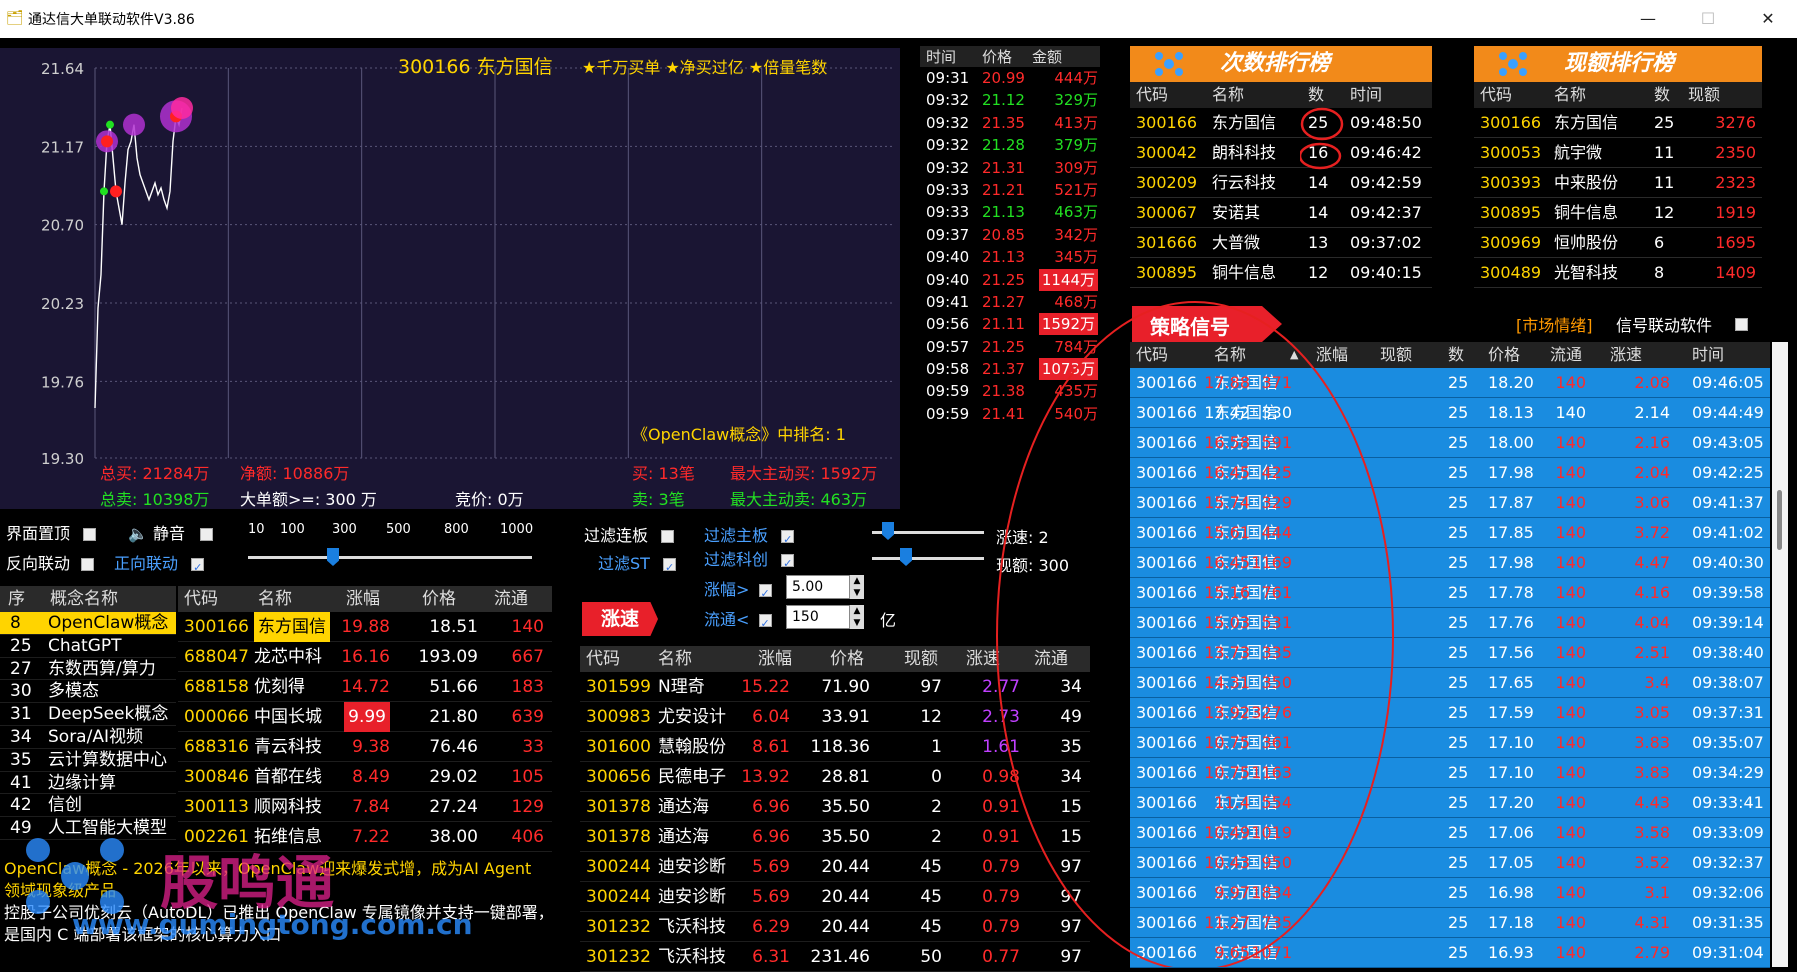 This screenshot has width=1797, height=972. I want to click on pin-top-toggle: 界面置顶, so click(51, 532).